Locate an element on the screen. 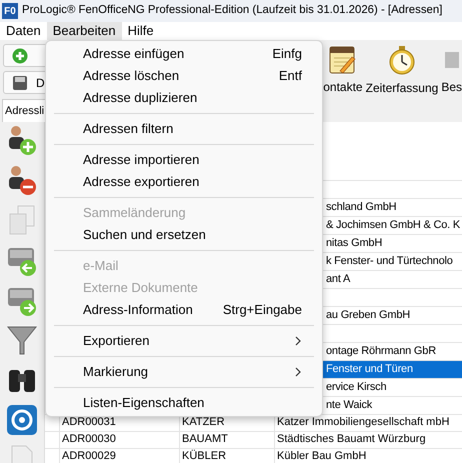  app-logo: F0 is located at coordinates (10, 11).